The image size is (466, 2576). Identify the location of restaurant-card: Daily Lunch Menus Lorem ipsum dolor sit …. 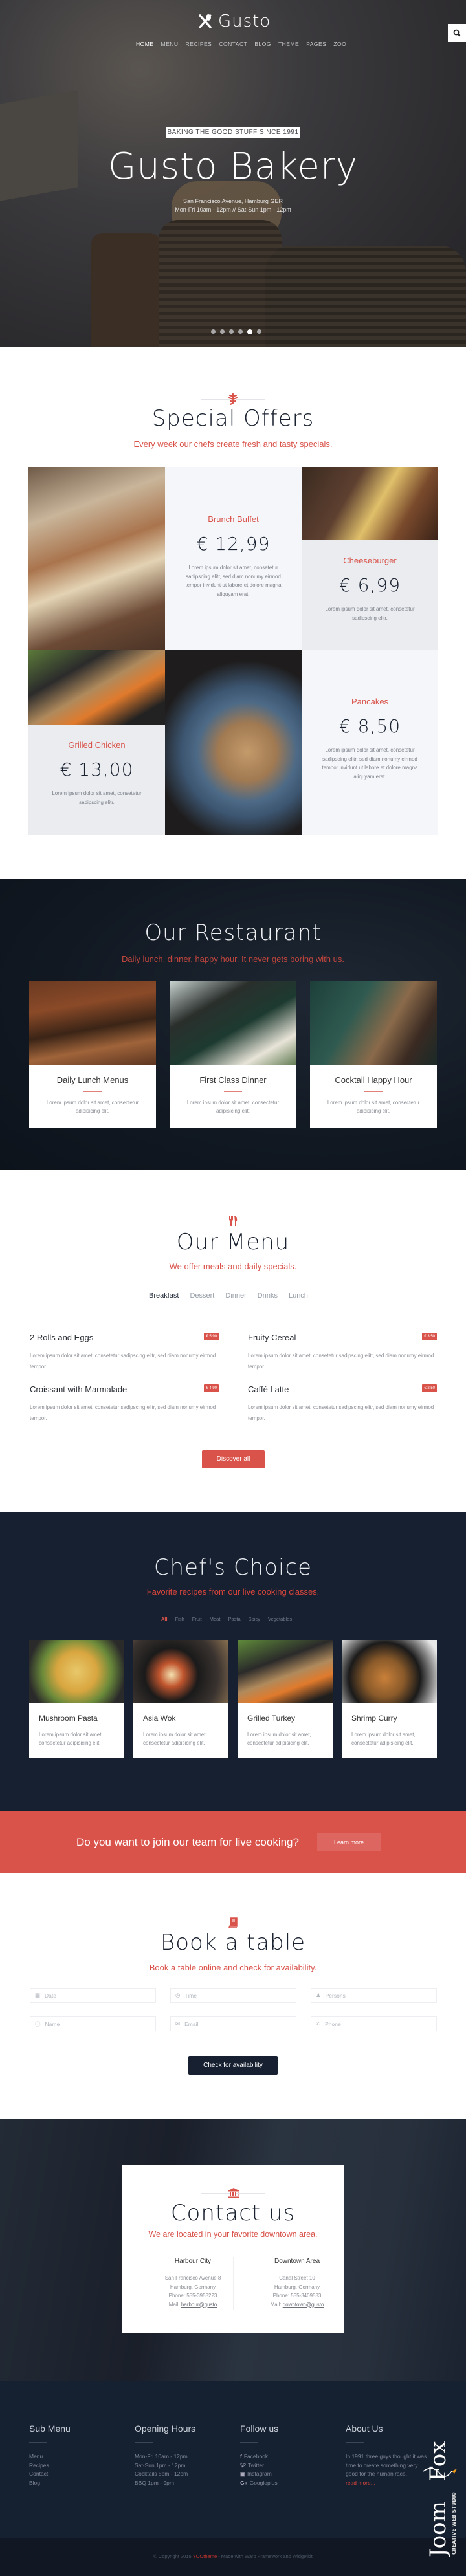
(93, 1054).